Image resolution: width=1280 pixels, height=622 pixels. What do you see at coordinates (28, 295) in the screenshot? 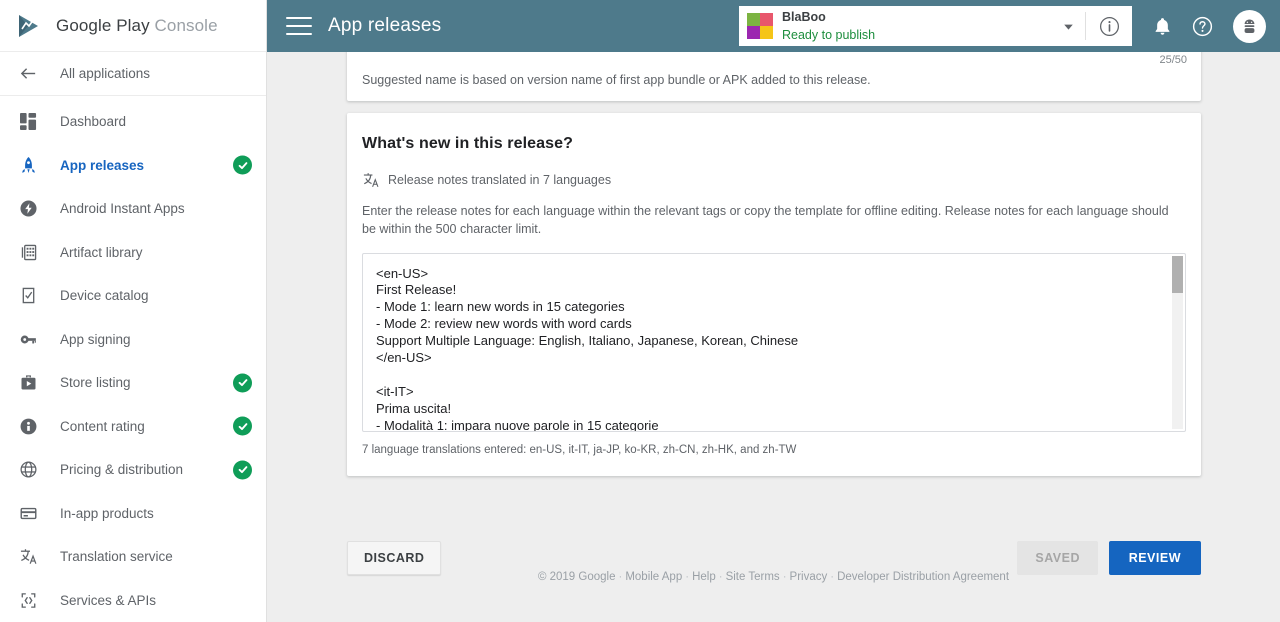
I see `device-catalog-icon` at bounding box center [28, 295].